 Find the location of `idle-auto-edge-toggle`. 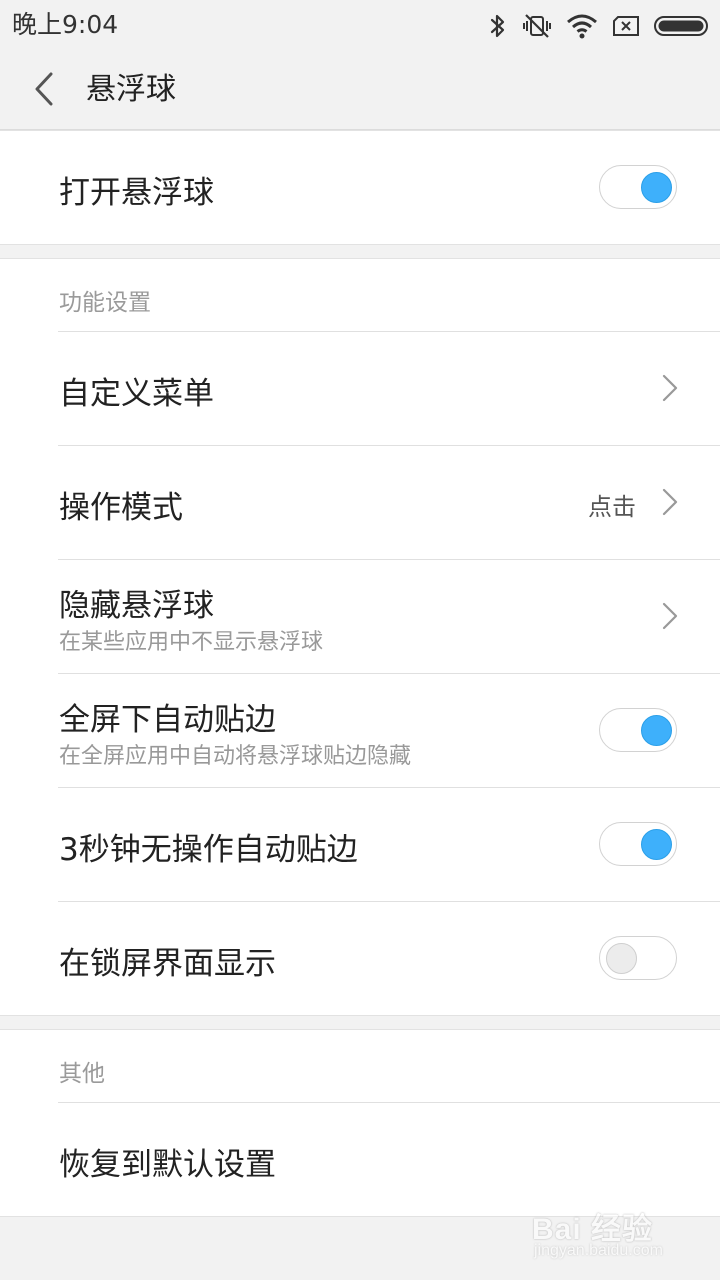

idle-auto-edge-toggle is located at coordinates (638, 844).